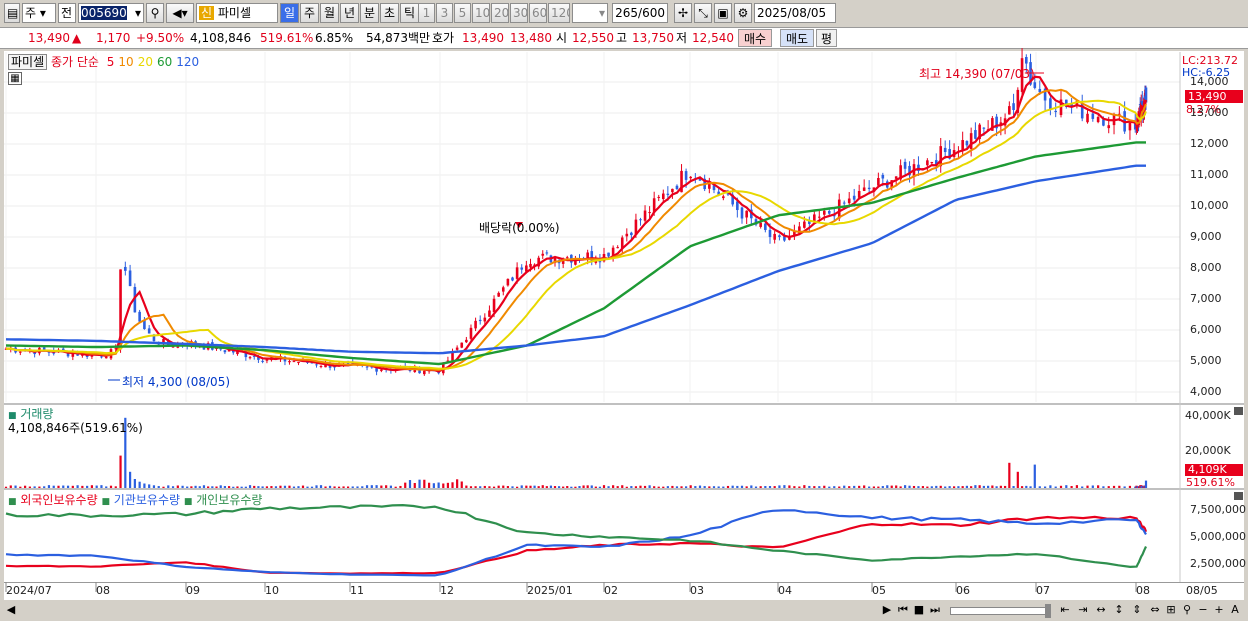  What do you see at coordinates (1209, 205) in the screenshot?
I see `price-tick: 10,000` at bounding box center [1209, 205].